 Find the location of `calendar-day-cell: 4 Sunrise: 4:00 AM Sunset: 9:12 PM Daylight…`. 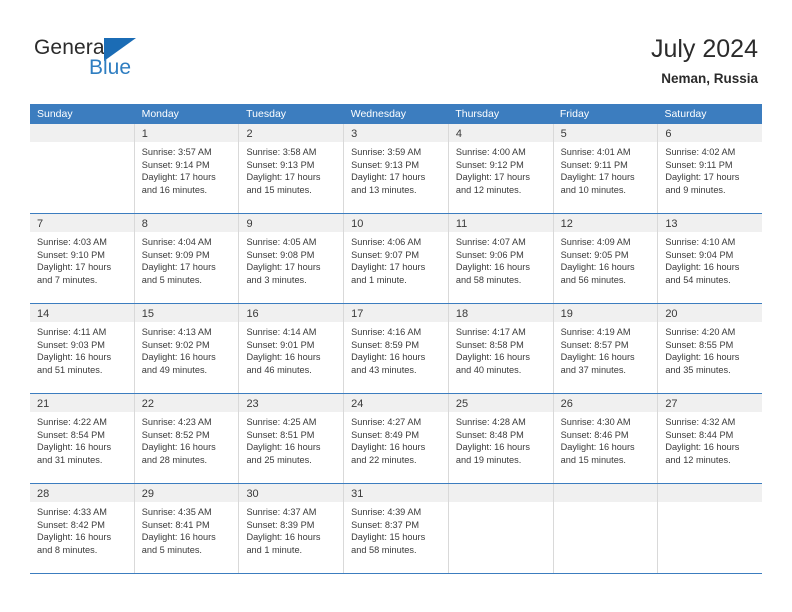

calendar-day-cell: 4 Sunrise: 4:00 AM Sunset: 9:12 PM Daylight… is located at coordinates (501, 168).